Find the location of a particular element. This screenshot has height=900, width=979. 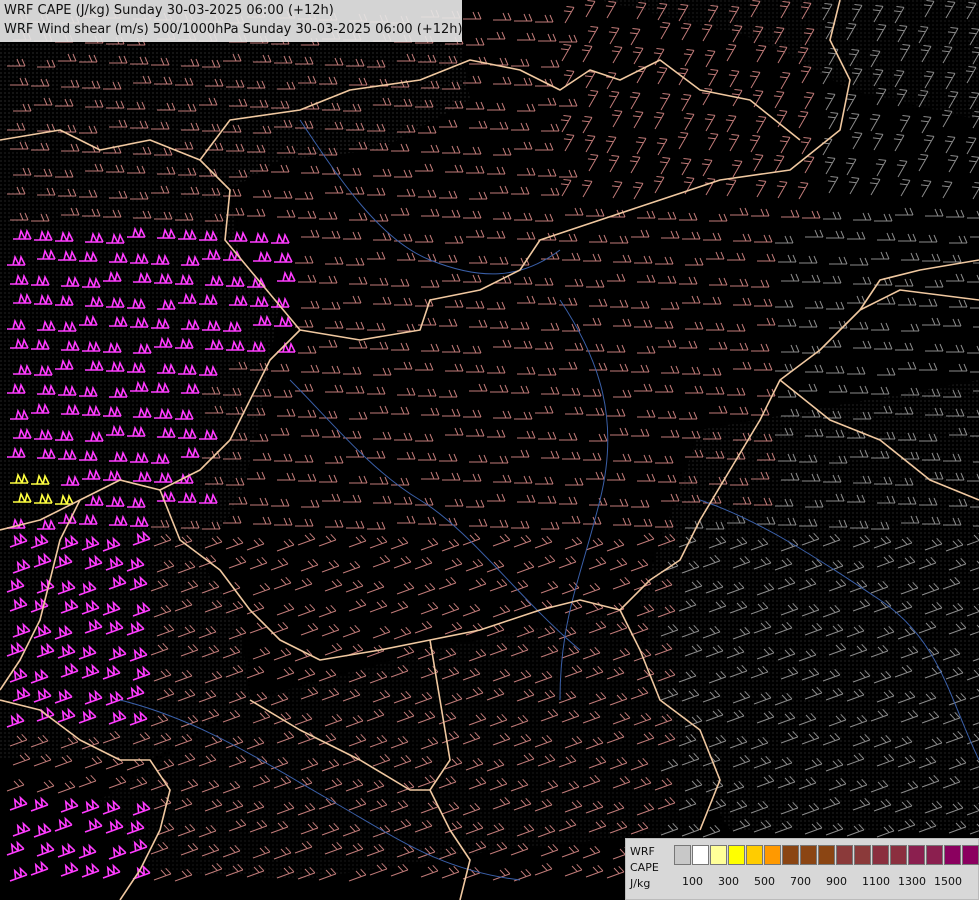

legend-field-label: CAPE is located at coordinates (644, 867).